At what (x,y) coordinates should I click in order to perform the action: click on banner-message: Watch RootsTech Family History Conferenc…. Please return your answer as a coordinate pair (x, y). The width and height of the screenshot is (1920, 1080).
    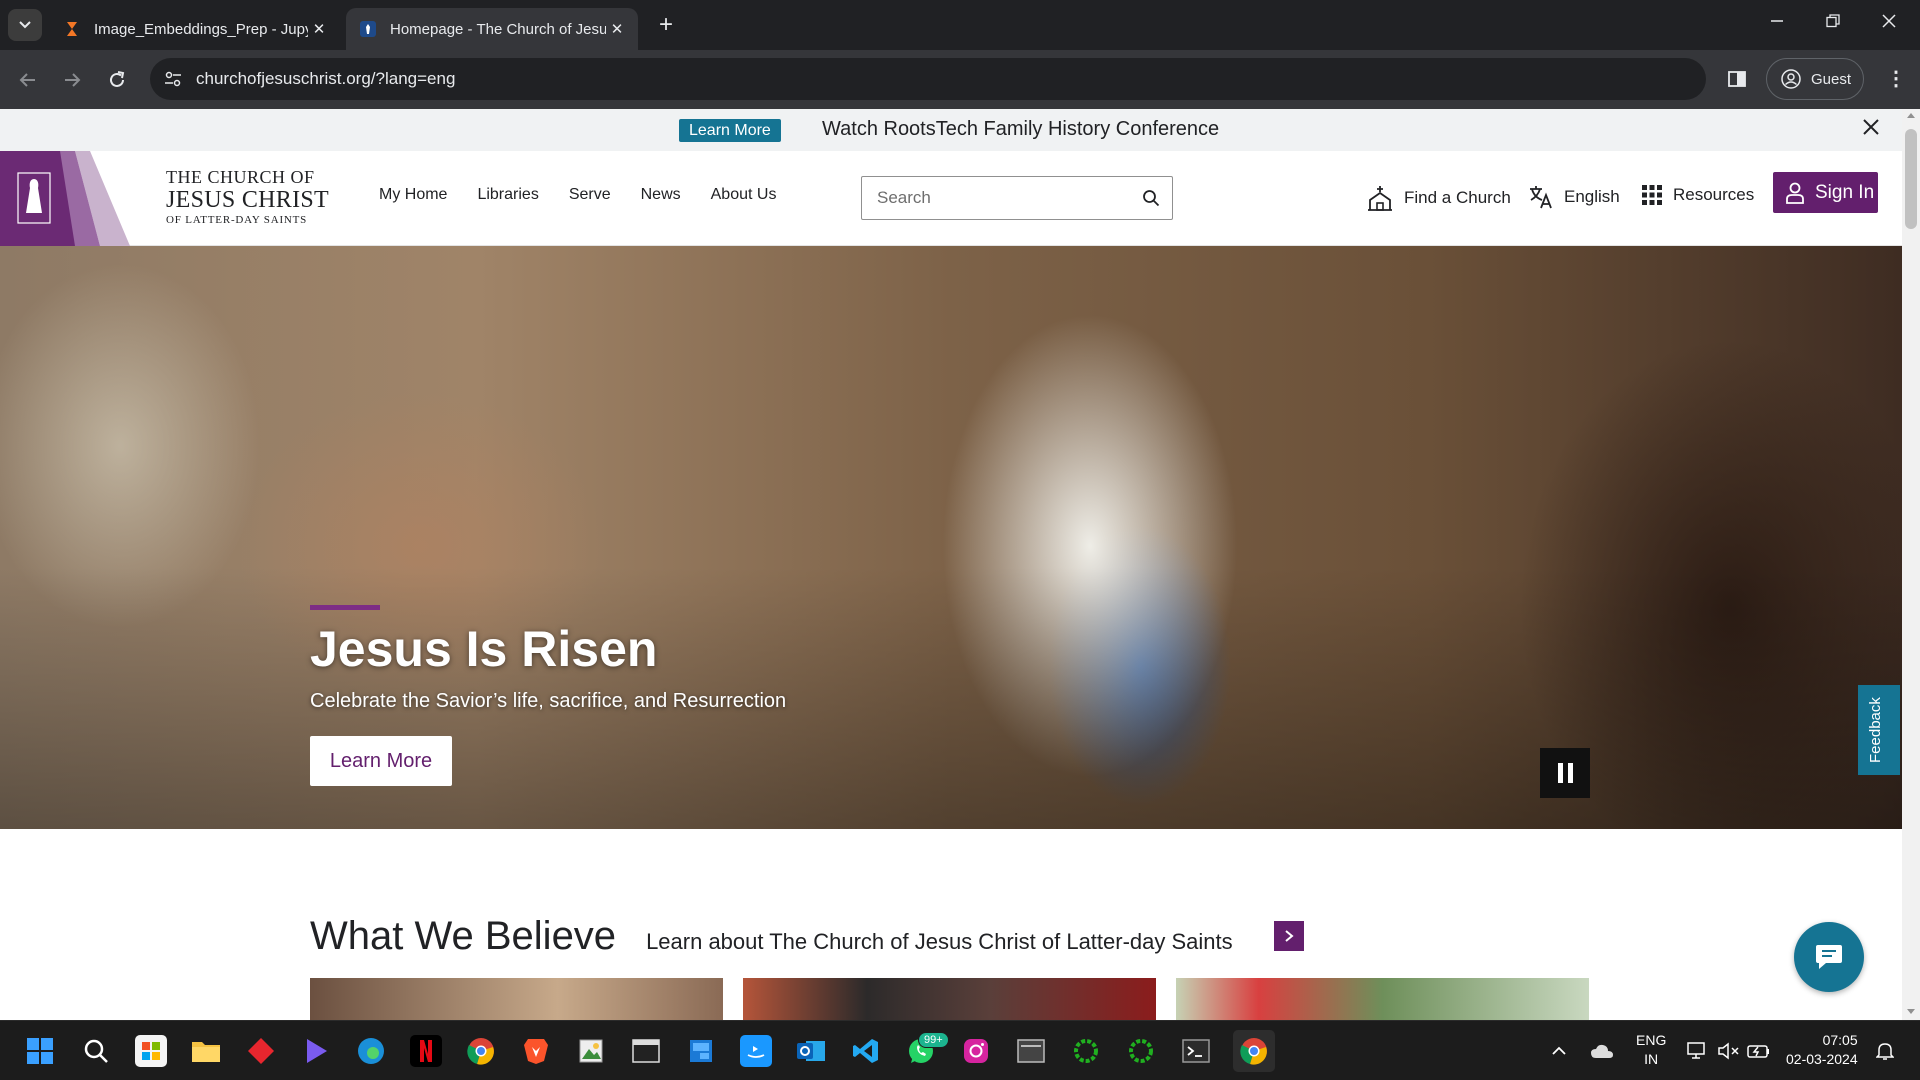
    Looking at the image, I should click on (1020, 129).